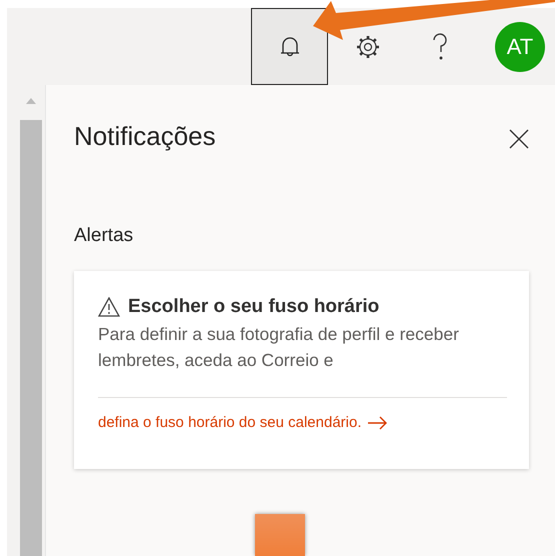 This screenshot has width=555, height=556. What do you see at coordinates (378, 423) in the screenshot?
I see `arrow-right-icon` at bounding box center [378, 423].